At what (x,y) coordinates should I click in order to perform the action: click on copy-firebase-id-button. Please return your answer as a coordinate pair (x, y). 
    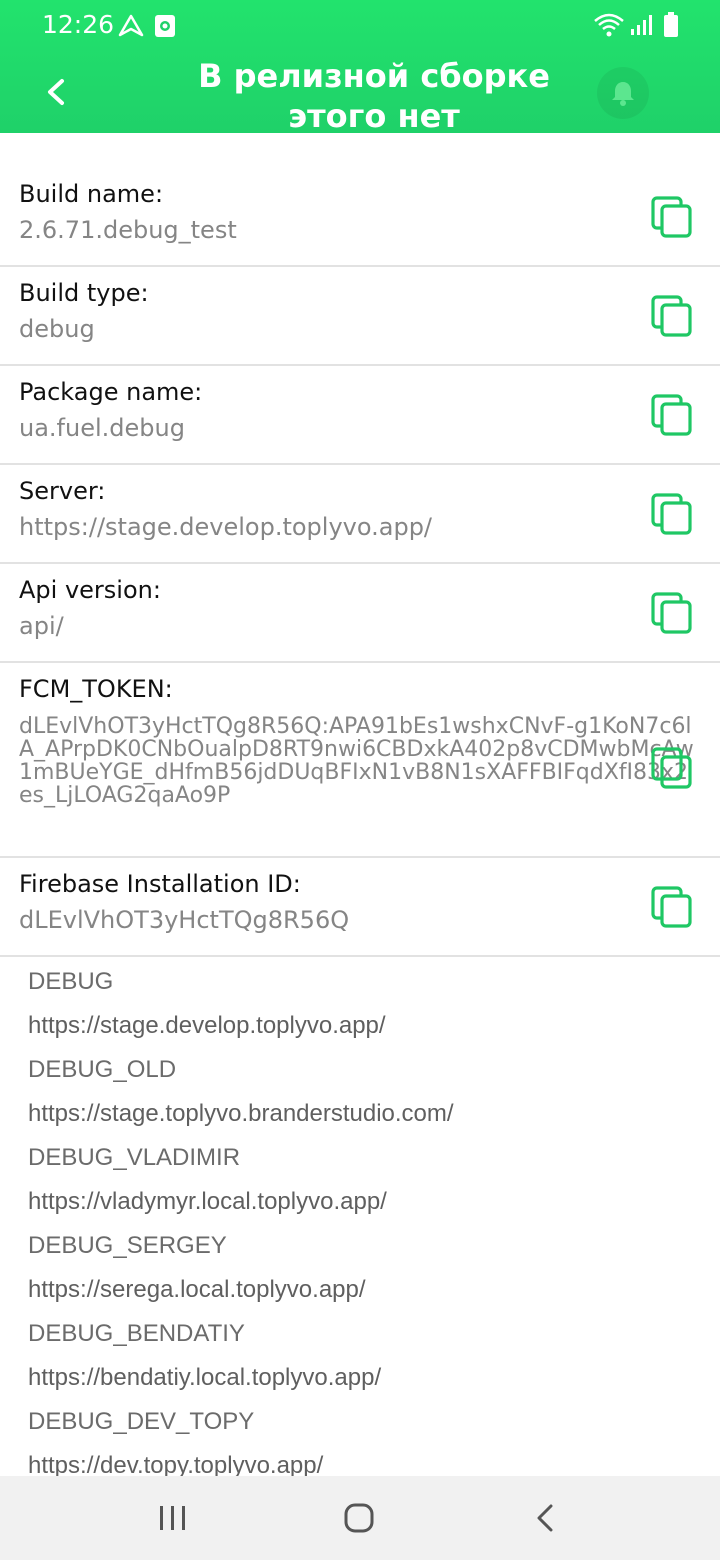
    Looking at the image, I should click on (672, 907).